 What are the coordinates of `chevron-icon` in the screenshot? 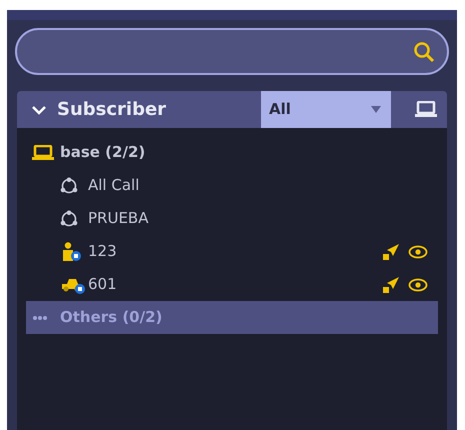 It's located at (39, 109).